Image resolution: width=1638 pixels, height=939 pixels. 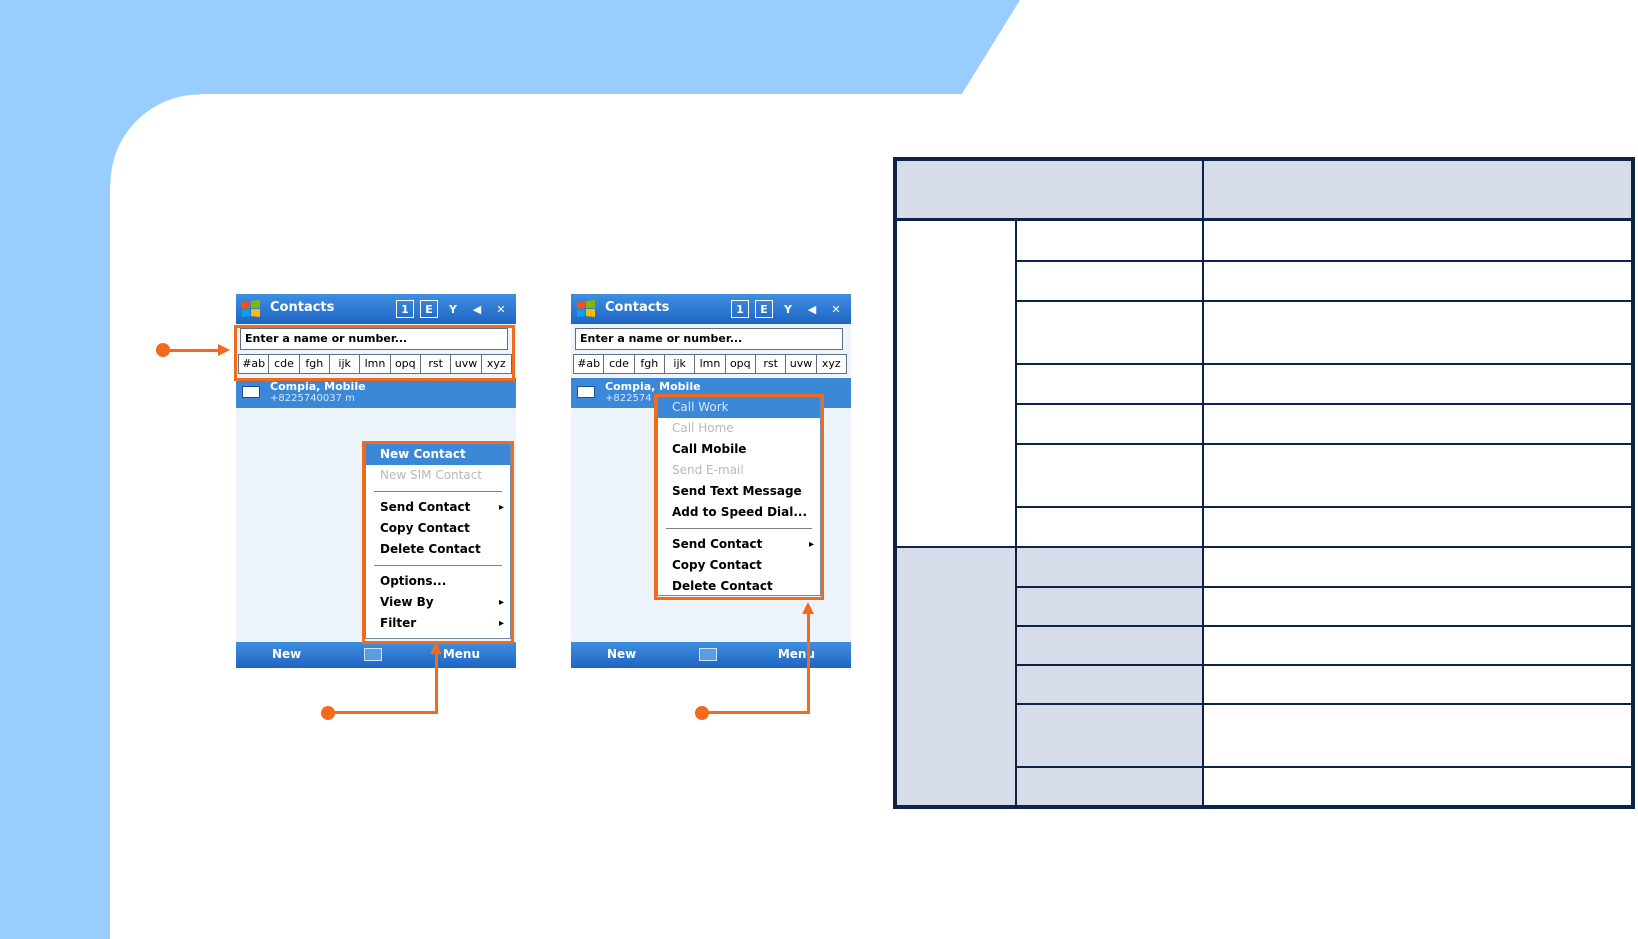 What do you see at coordinates (461, 654) in the screenshot?
I see `menu-softkey: Menu` at bounding box center [461, 654].